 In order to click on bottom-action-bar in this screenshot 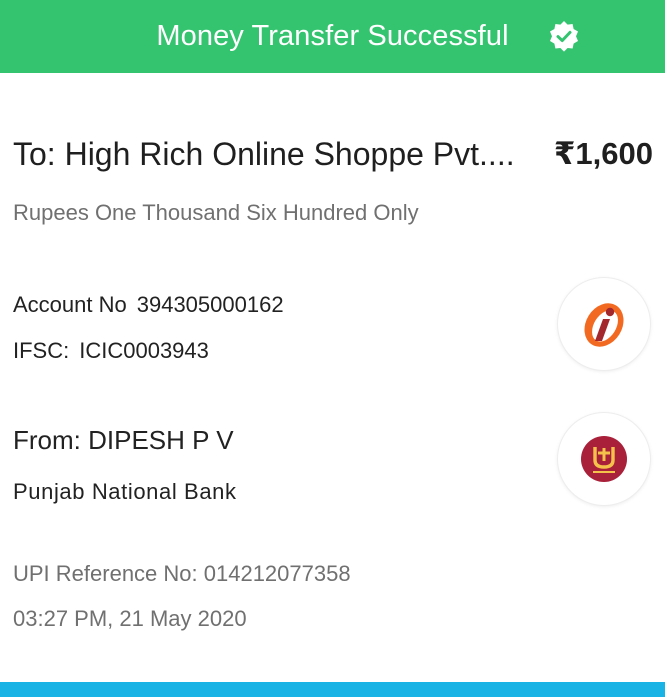, I will do `click(332, 689)`.